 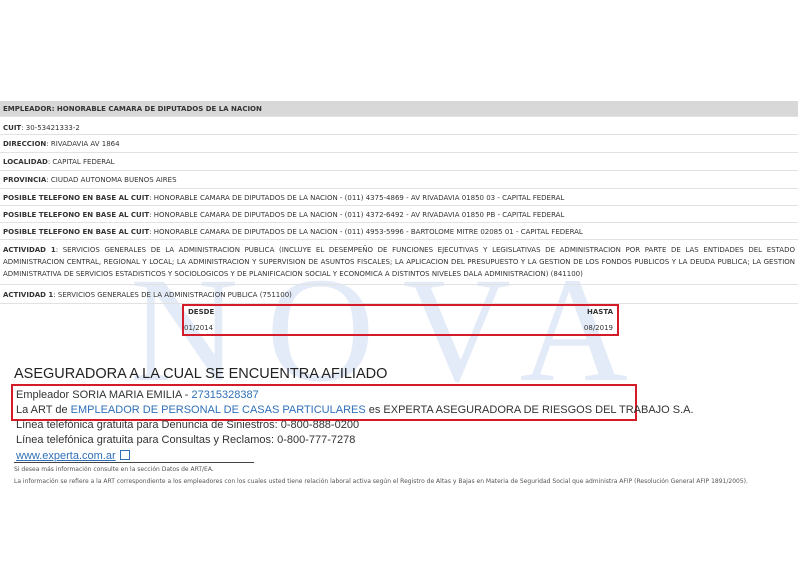 What do you see at coordinates (104, 395) in the screenshot?
I see `empleador-text: Empleador SORIA MARIA EMILIA -` at bounding box center [104, 395].